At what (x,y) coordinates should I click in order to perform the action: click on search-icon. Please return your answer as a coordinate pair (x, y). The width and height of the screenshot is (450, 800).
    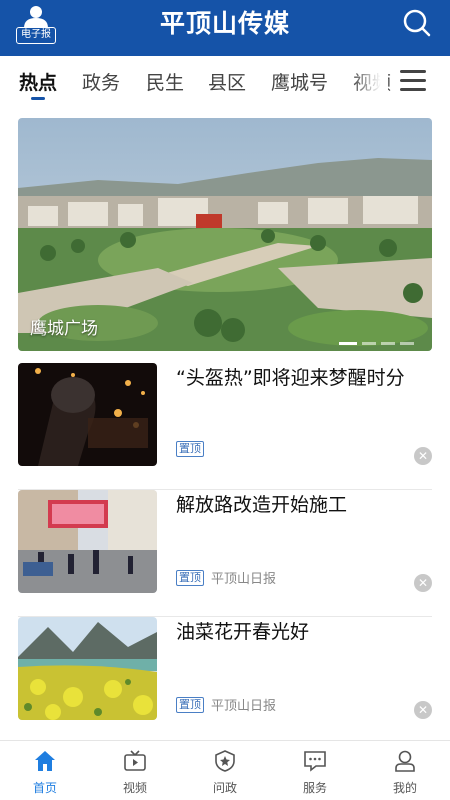
    Looking at the image, I should click on (417, 23).